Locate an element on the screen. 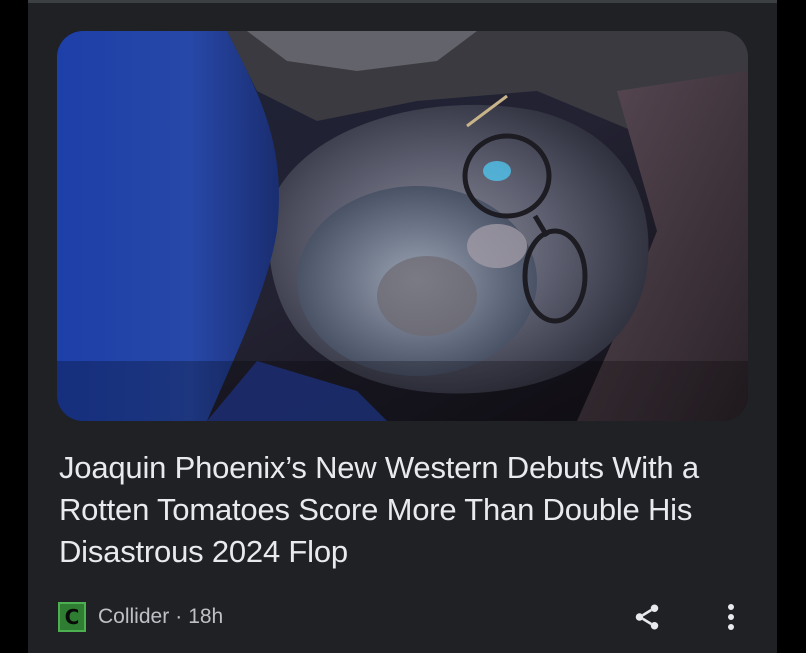  share-icon is located at coordinates (647, 617).